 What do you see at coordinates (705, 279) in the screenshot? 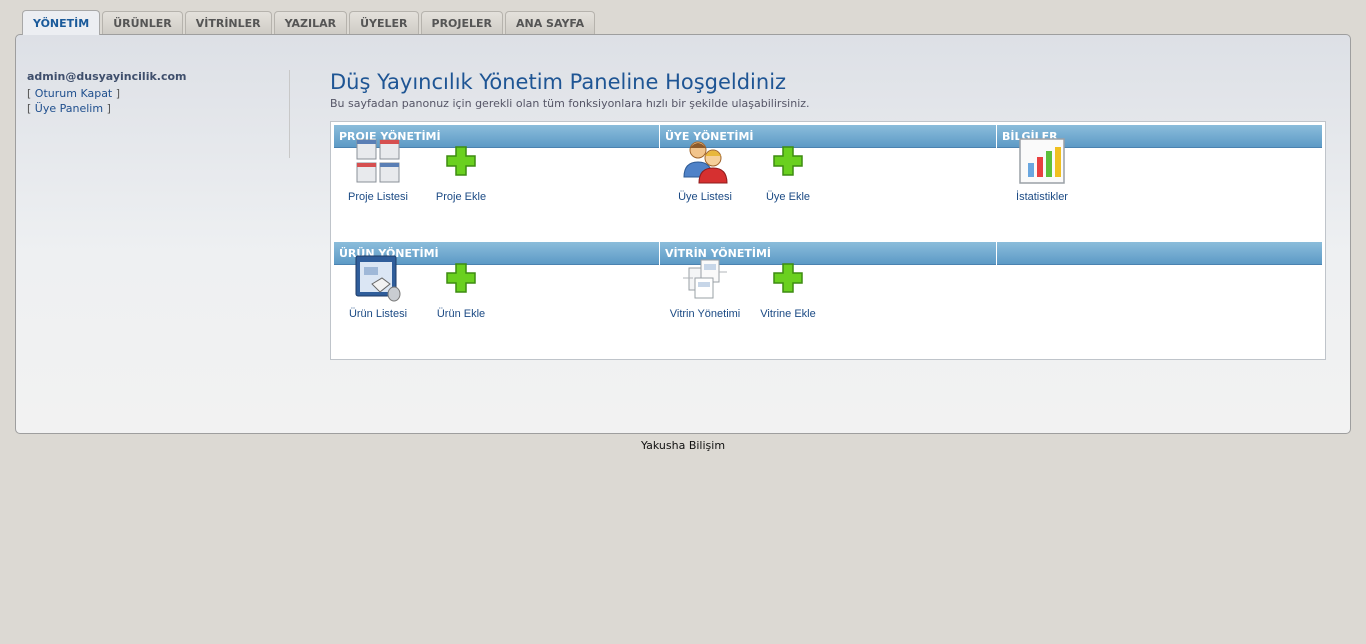
I see `showcase-icon` at bounding box center [705, 279].